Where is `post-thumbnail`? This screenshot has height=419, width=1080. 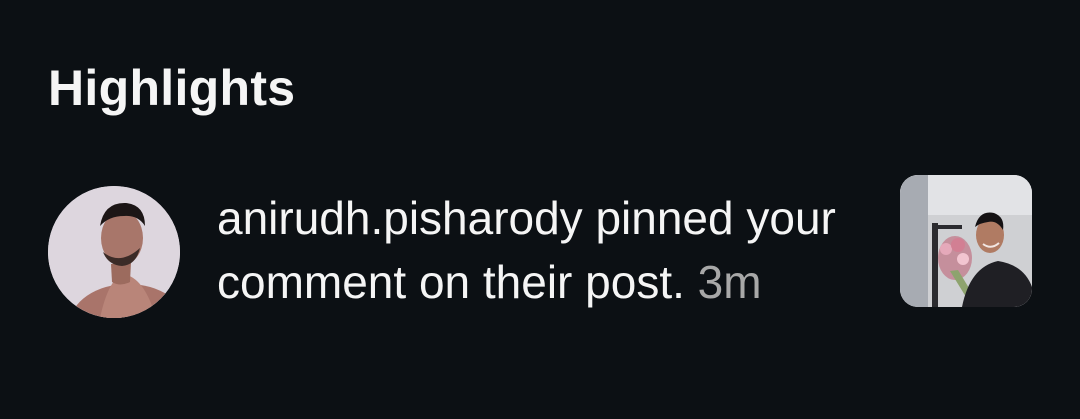
post-thumbnail is located at coordinates (966, 241).